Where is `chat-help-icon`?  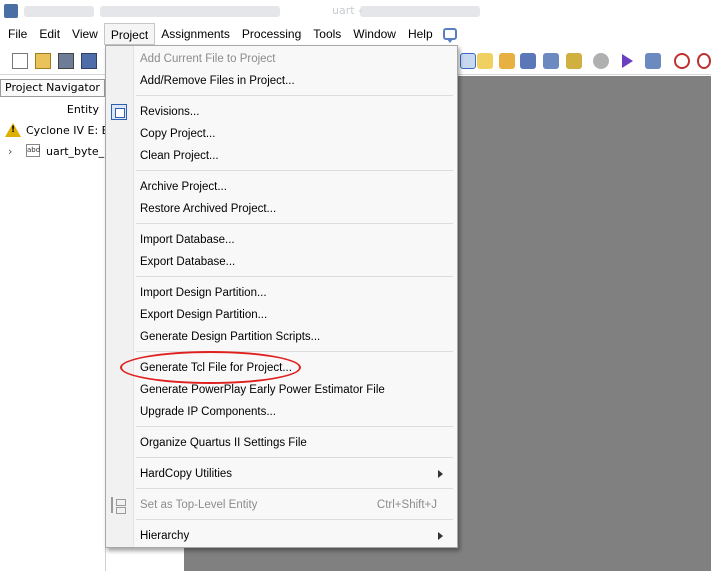
chat-help-icon is located at coordinates (449, 35).